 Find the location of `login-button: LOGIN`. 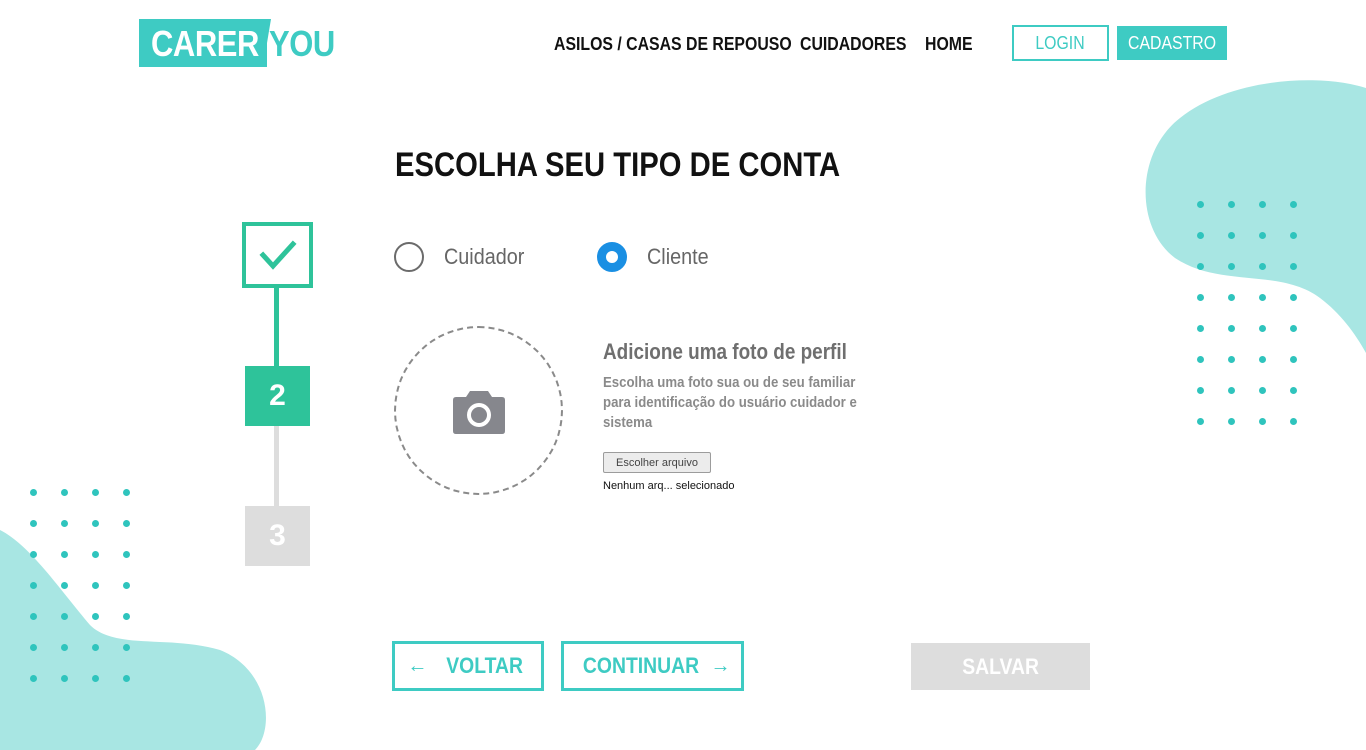

login-button: LOGIN is located at coordinates (1060, 43).